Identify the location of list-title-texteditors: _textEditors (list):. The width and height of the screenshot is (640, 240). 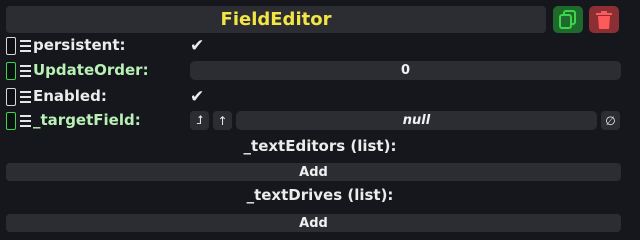
(320, 146).